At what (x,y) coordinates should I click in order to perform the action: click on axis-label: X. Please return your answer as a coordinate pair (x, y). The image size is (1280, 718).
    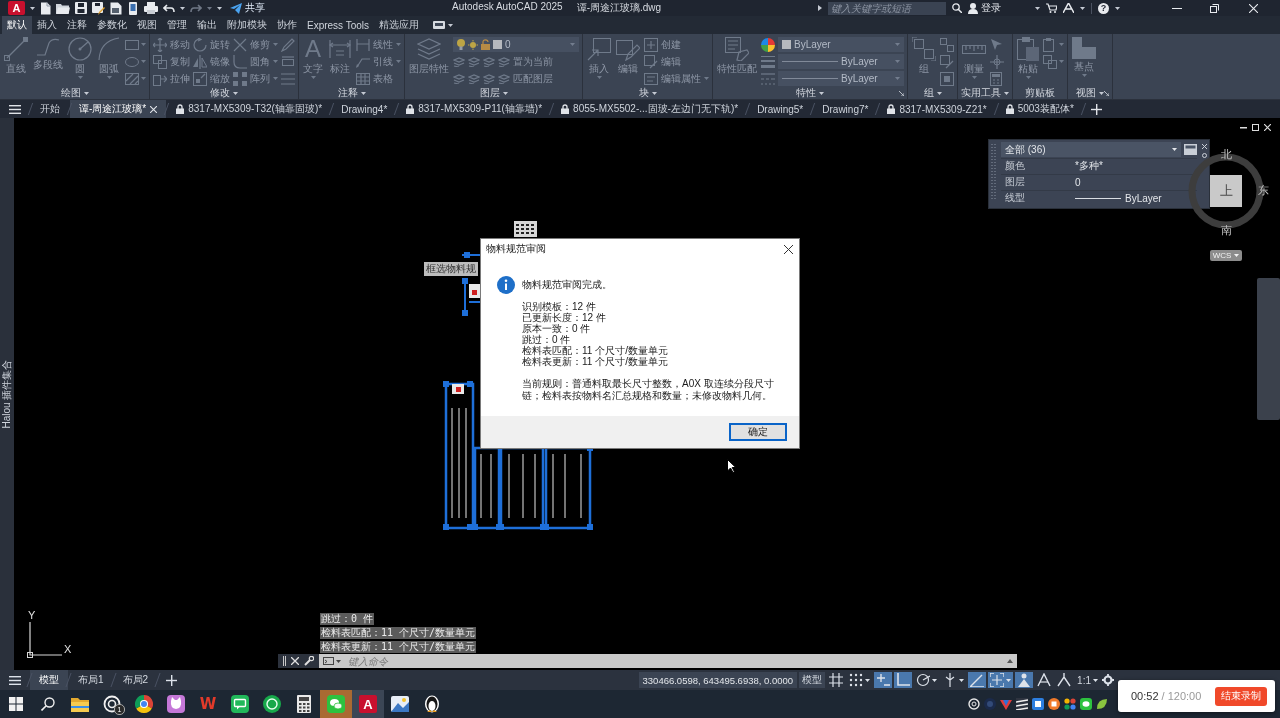
    Looking at the image, I should click on (68, 649).